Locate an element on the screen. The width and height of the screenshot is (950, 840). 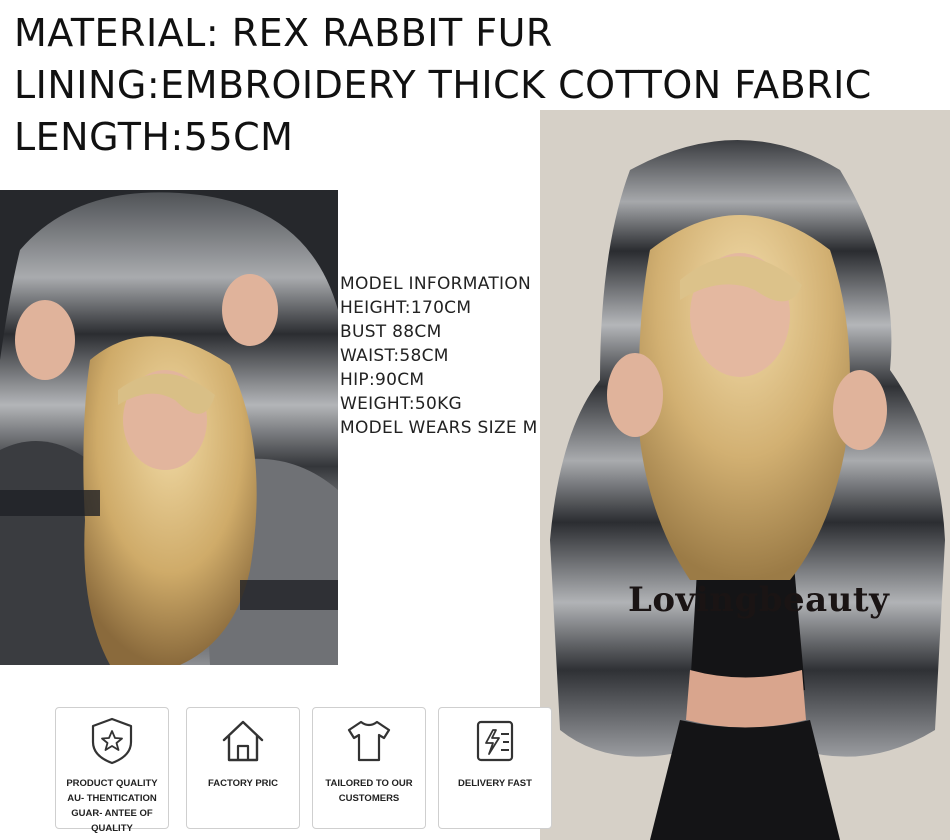
material-heading: MATERIAL: REX RABBIT FUR is located at coordinates (283, 33).